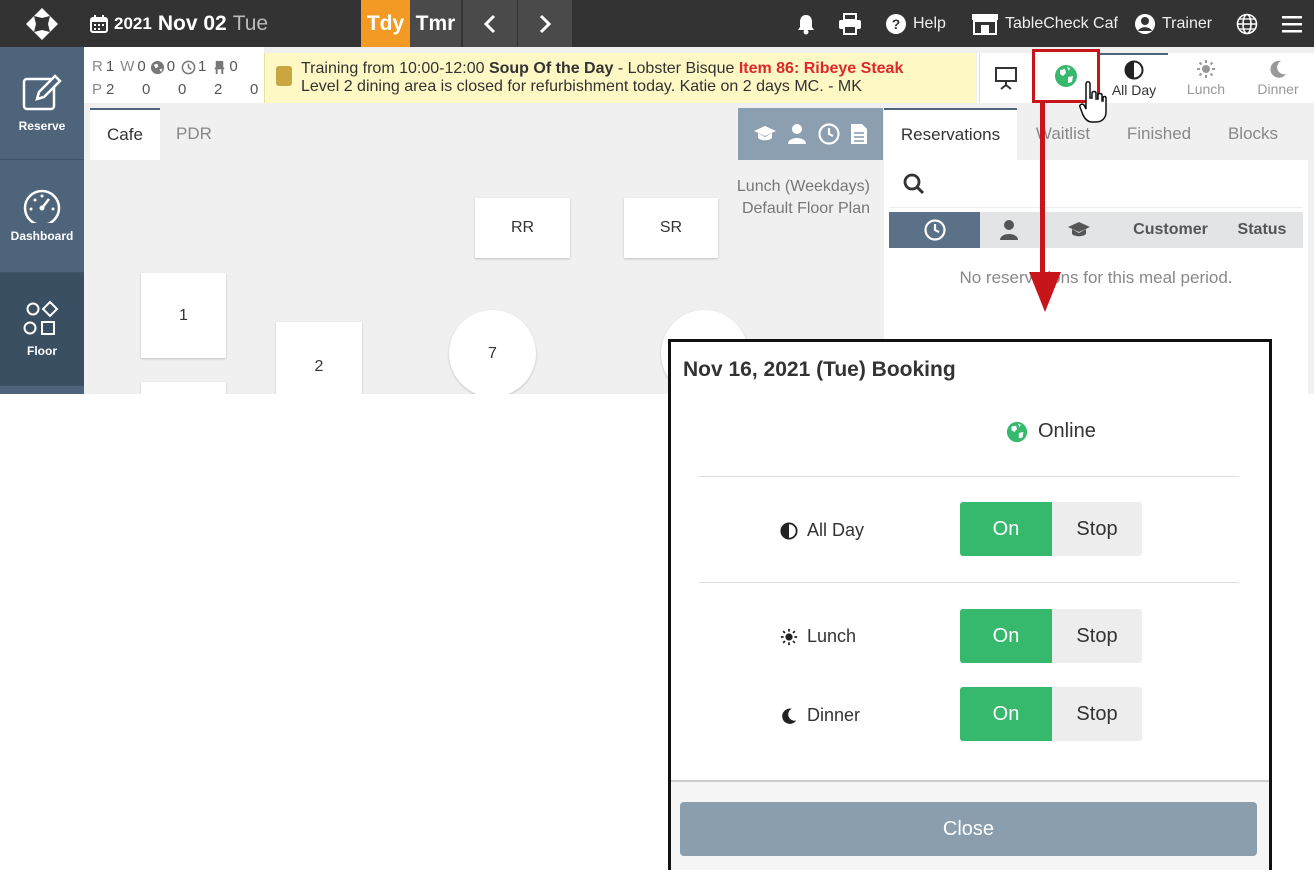 Image resolution: width=1314 pixels, height=888 pixels. What do you see at coordinates (1173, 23) in the screenshot?
I see `user-menu: Trainer` at bounding box center [1173, 23].